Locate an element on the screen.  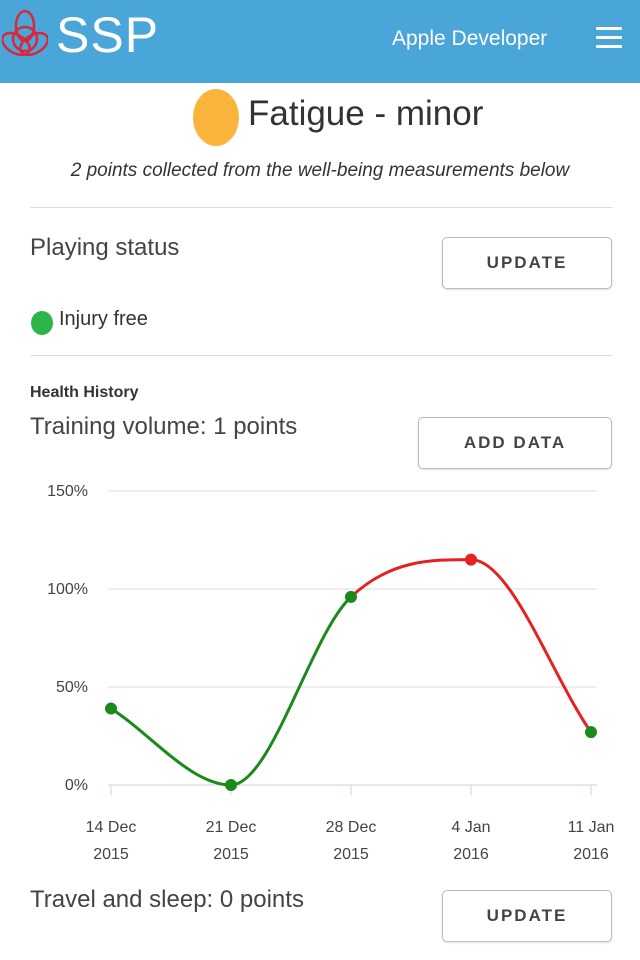
x-tick-label: 21 Dec is located at coordinates (231, 827).